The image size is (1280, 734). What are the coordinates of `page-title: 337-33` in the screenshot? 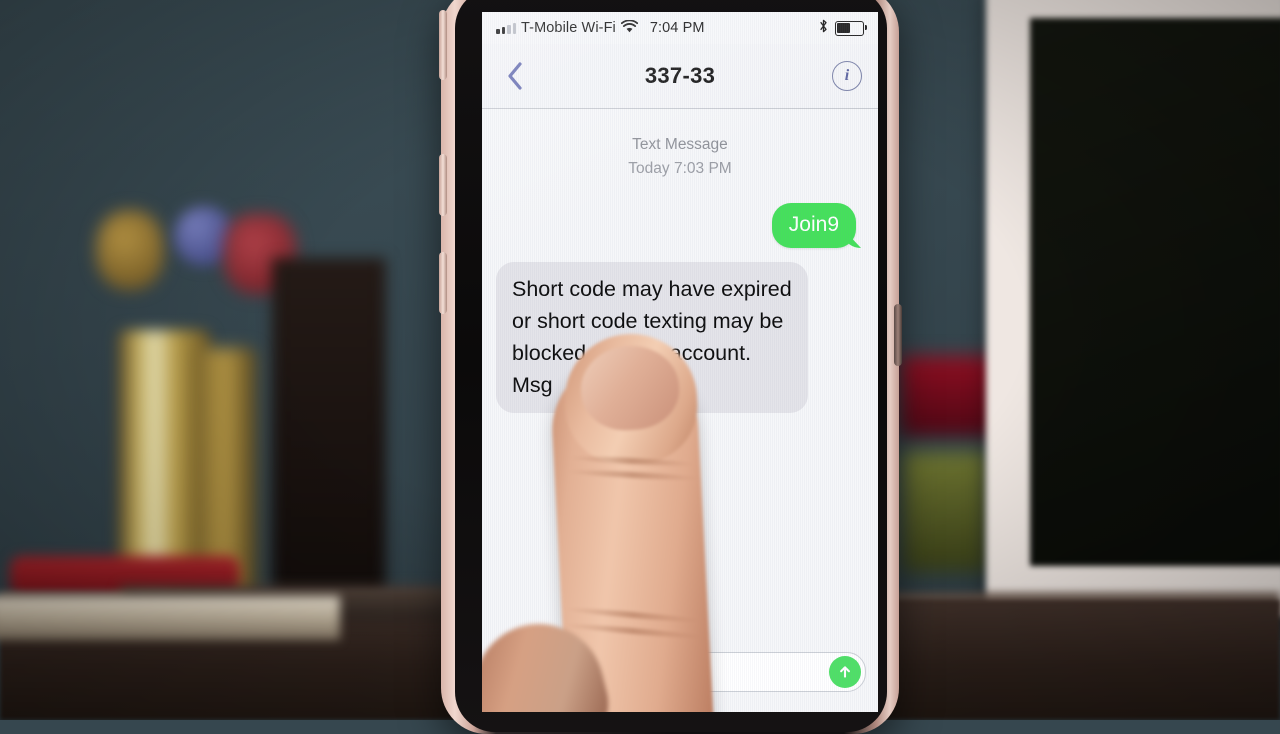 It's located at (680, 75).